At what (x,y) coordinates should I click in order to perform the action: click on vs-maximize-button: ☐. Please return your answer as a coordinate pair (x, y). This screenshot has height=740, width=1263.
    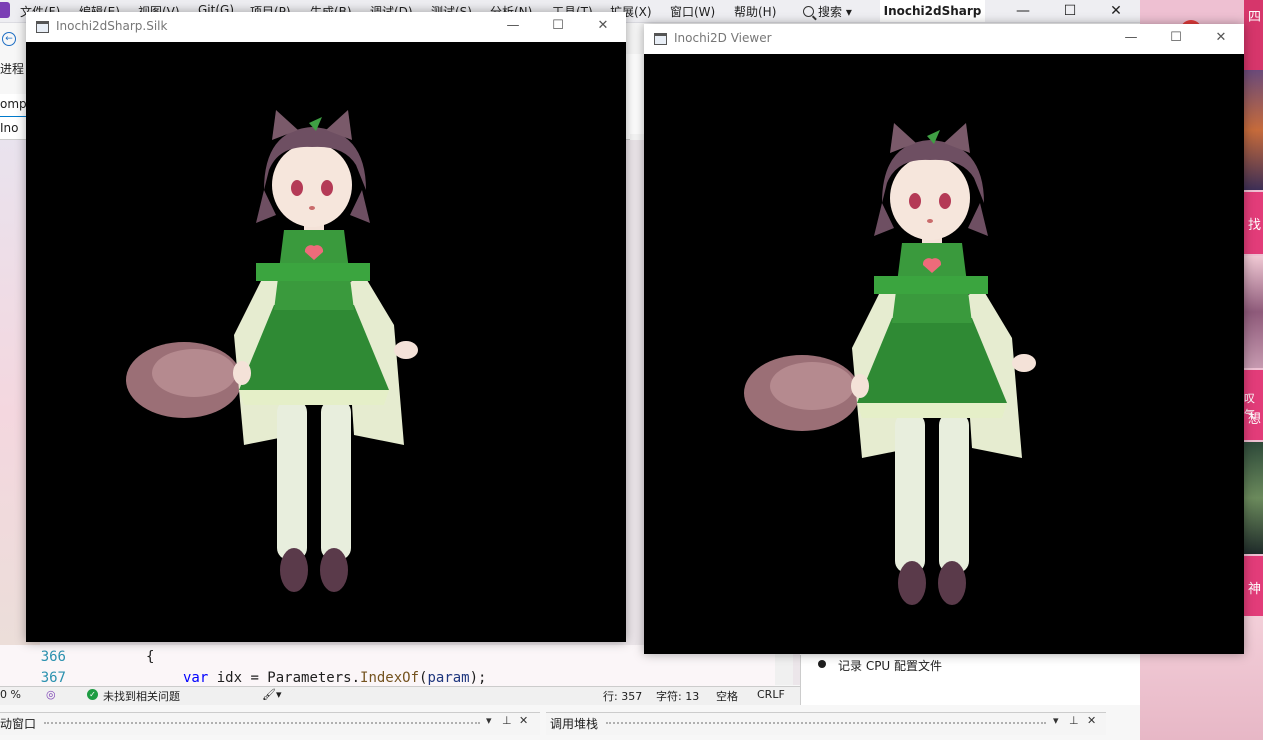
    Looking at the image, I should click on (1070, 11).